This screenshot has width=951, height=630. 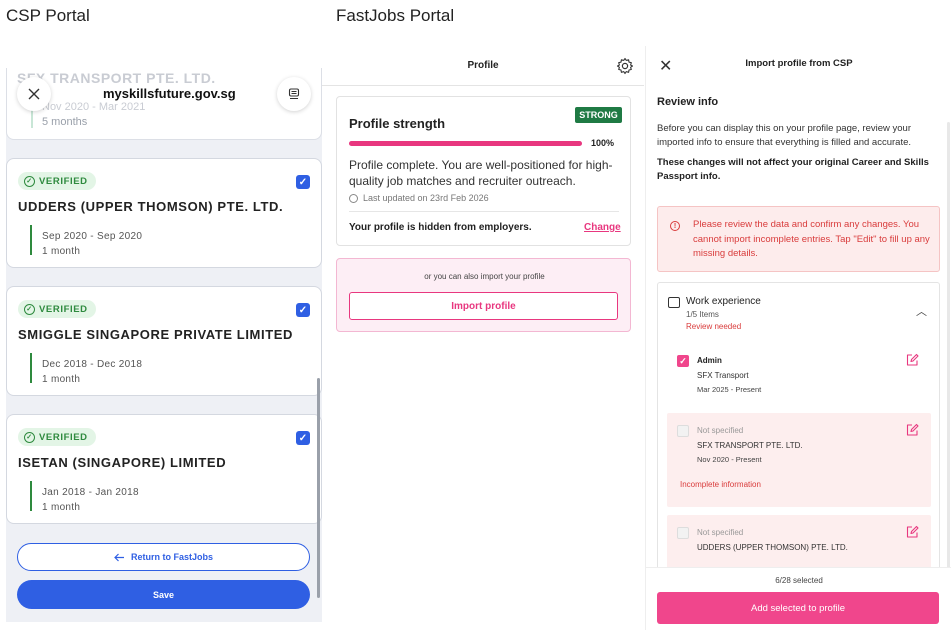 What do you see at coordinates (702, 314) in the screenshot?
I see `section-count: 1/5 Items` at bounding box center [702, 314].